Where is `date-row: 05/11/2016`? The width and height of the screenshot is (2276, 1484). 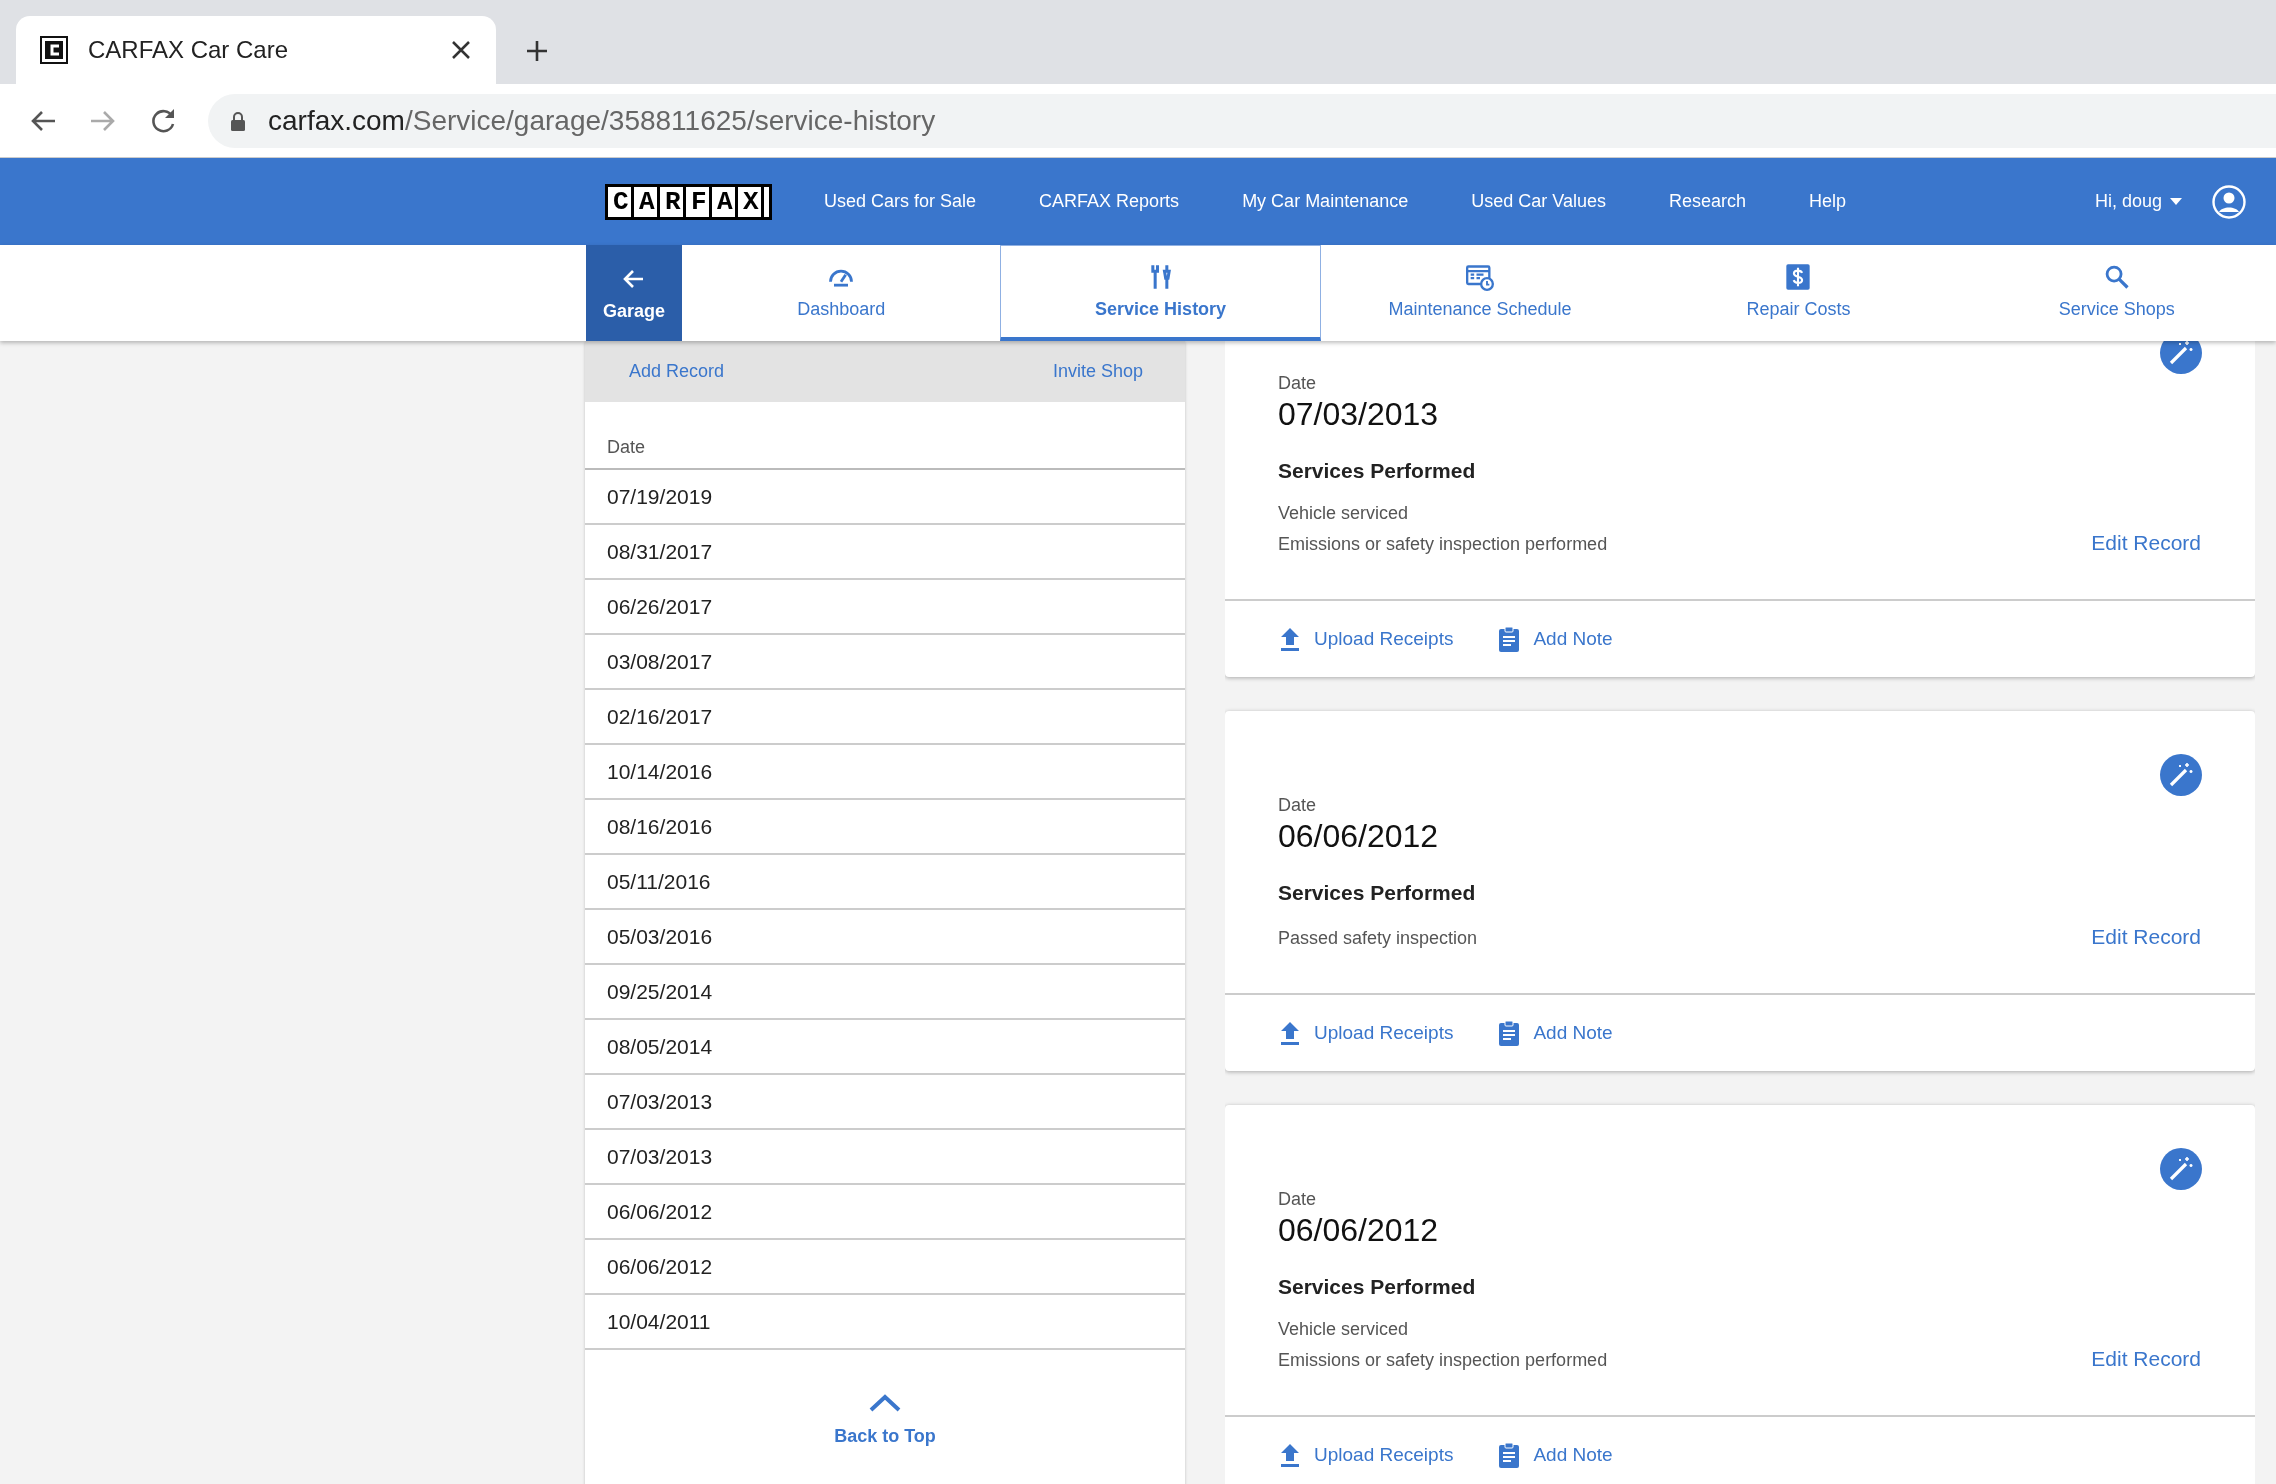
date-row: 05/11/2016 is located at coordinates (885, 882).